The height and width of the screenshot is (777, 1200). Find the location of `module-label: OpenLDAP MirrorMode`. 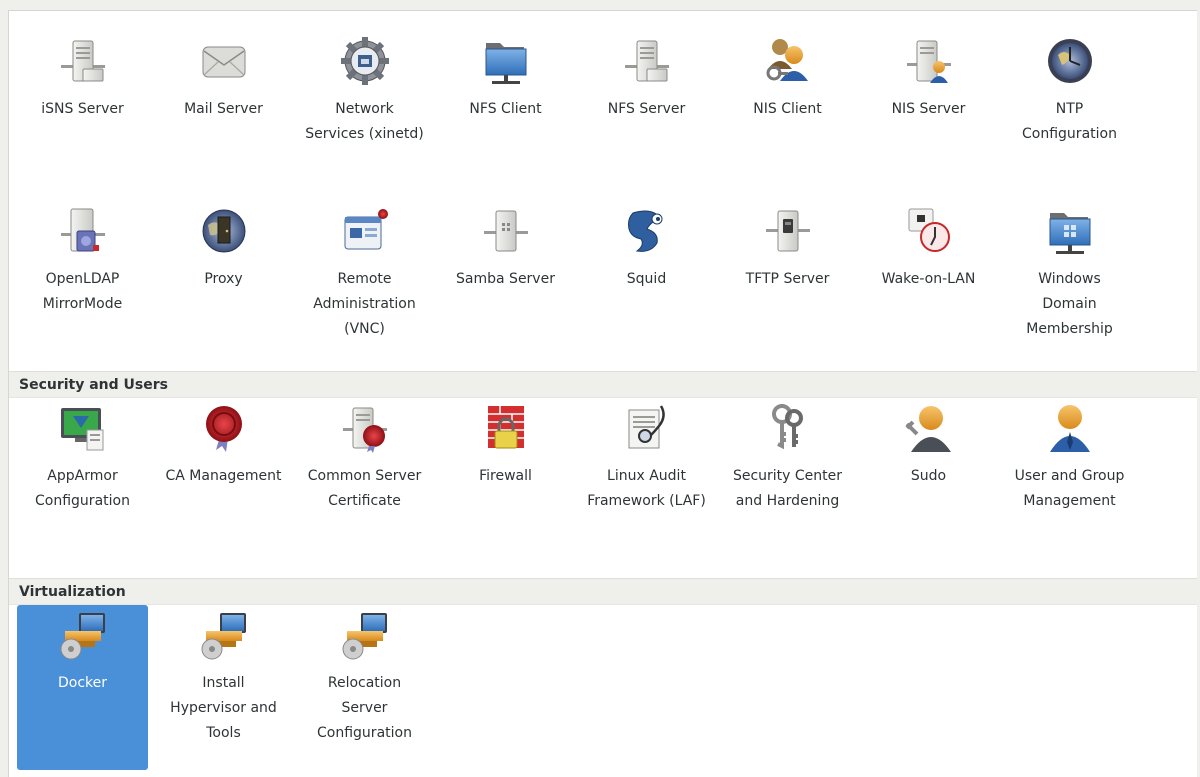

module-label: OpenLDAP MirrorMode is located at coordinates (82, 291).